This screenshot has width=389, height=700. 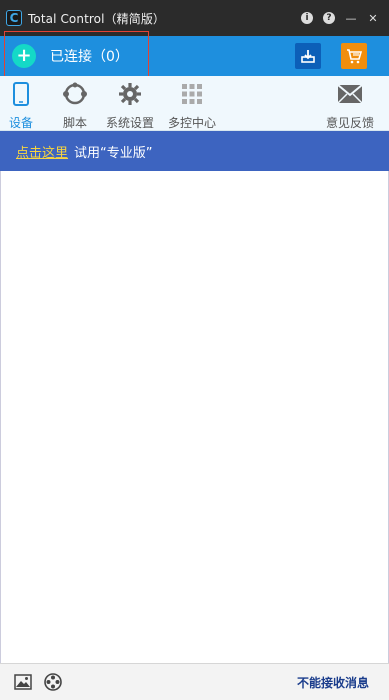 I want to click on tab-settings: 系统设置, so click(x=130, y=103).